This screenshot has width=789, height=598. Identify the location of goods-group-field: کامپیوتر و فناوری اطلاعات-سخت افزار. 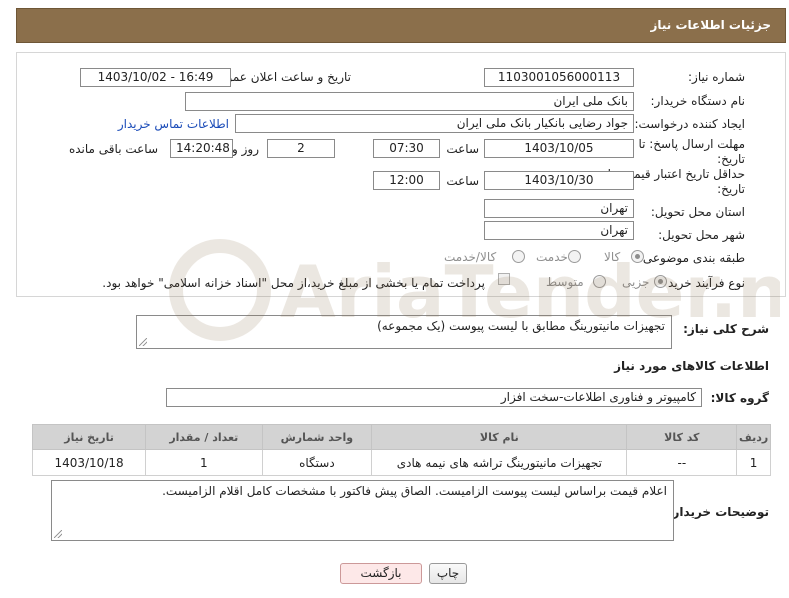
(434, 397).